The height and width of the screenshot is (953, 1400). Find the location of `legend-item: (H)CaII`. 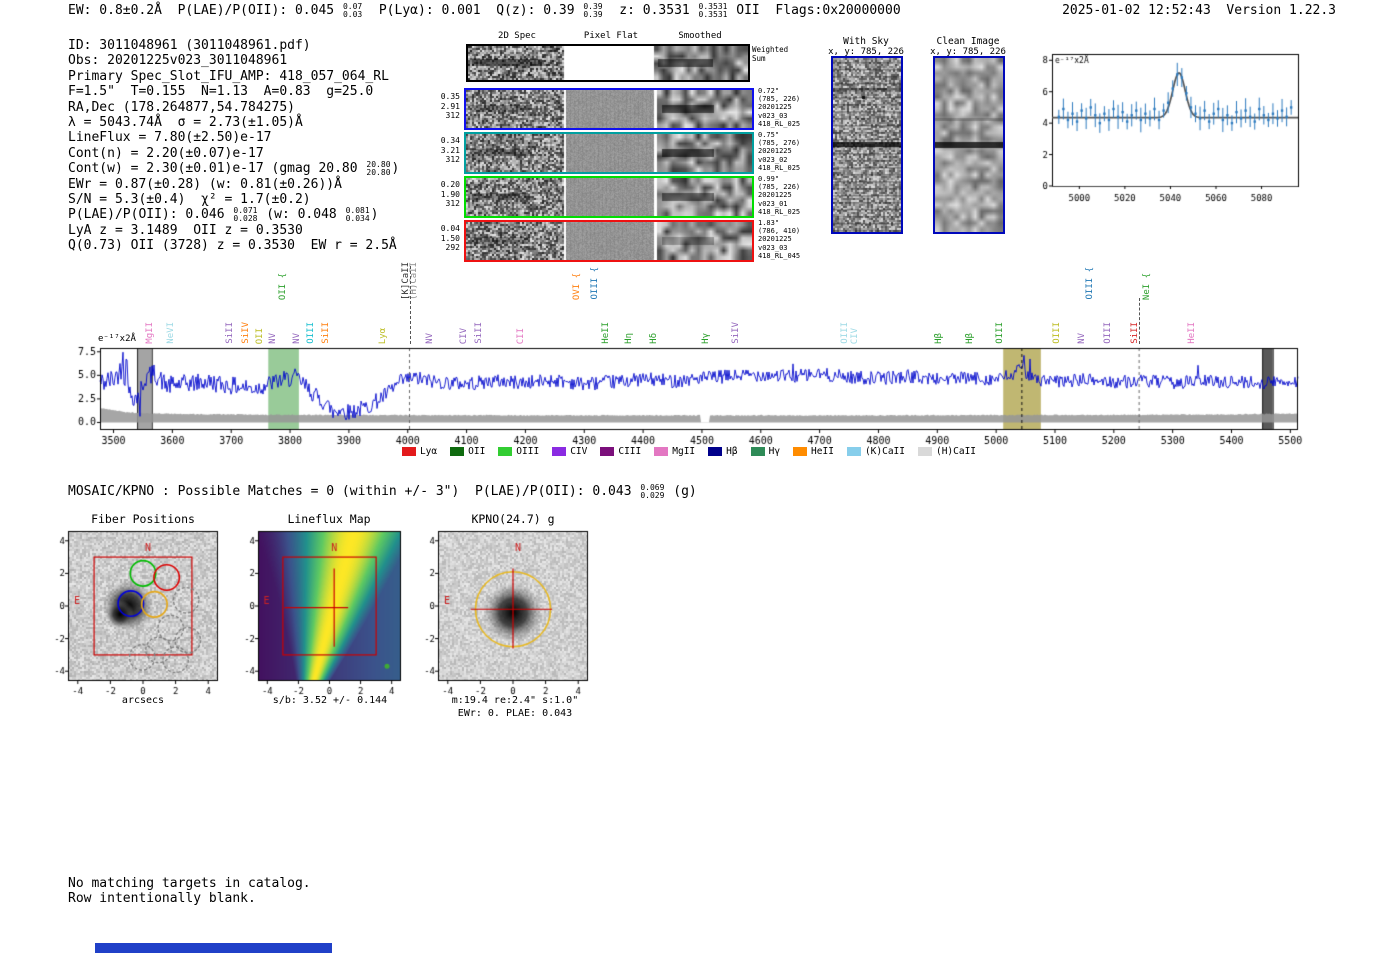

legend-item: (H)CaII is located at coordinates (947, 451).